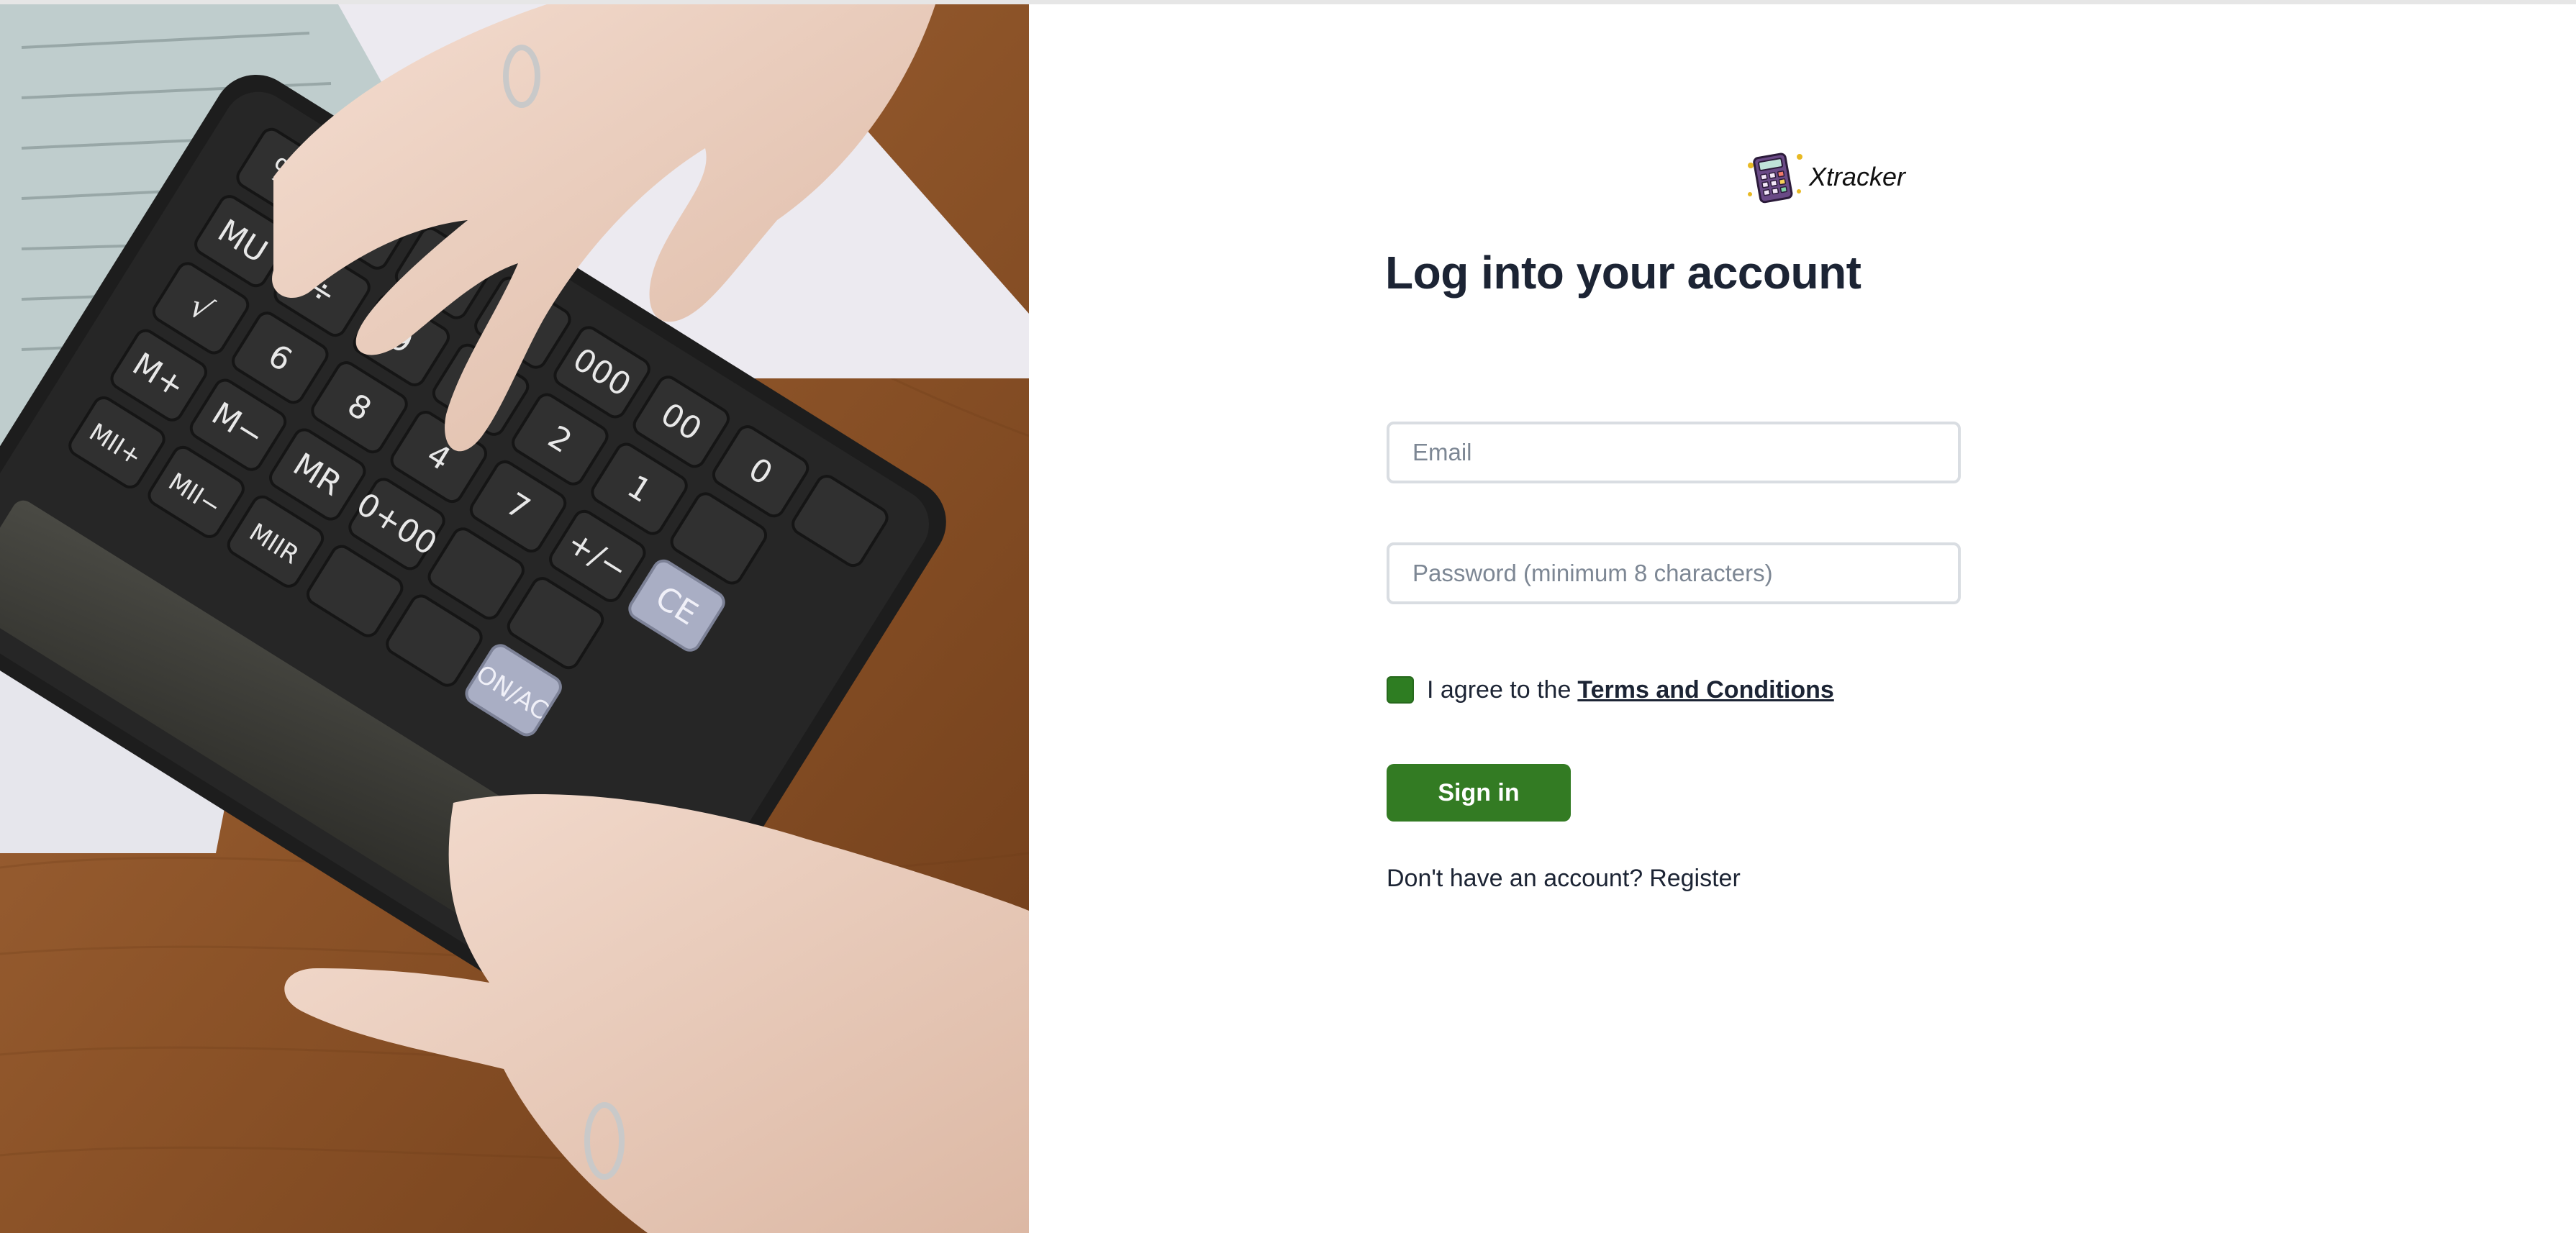  I want to click on register-prompt: Don't have an account? Register, so click(1564, 879).